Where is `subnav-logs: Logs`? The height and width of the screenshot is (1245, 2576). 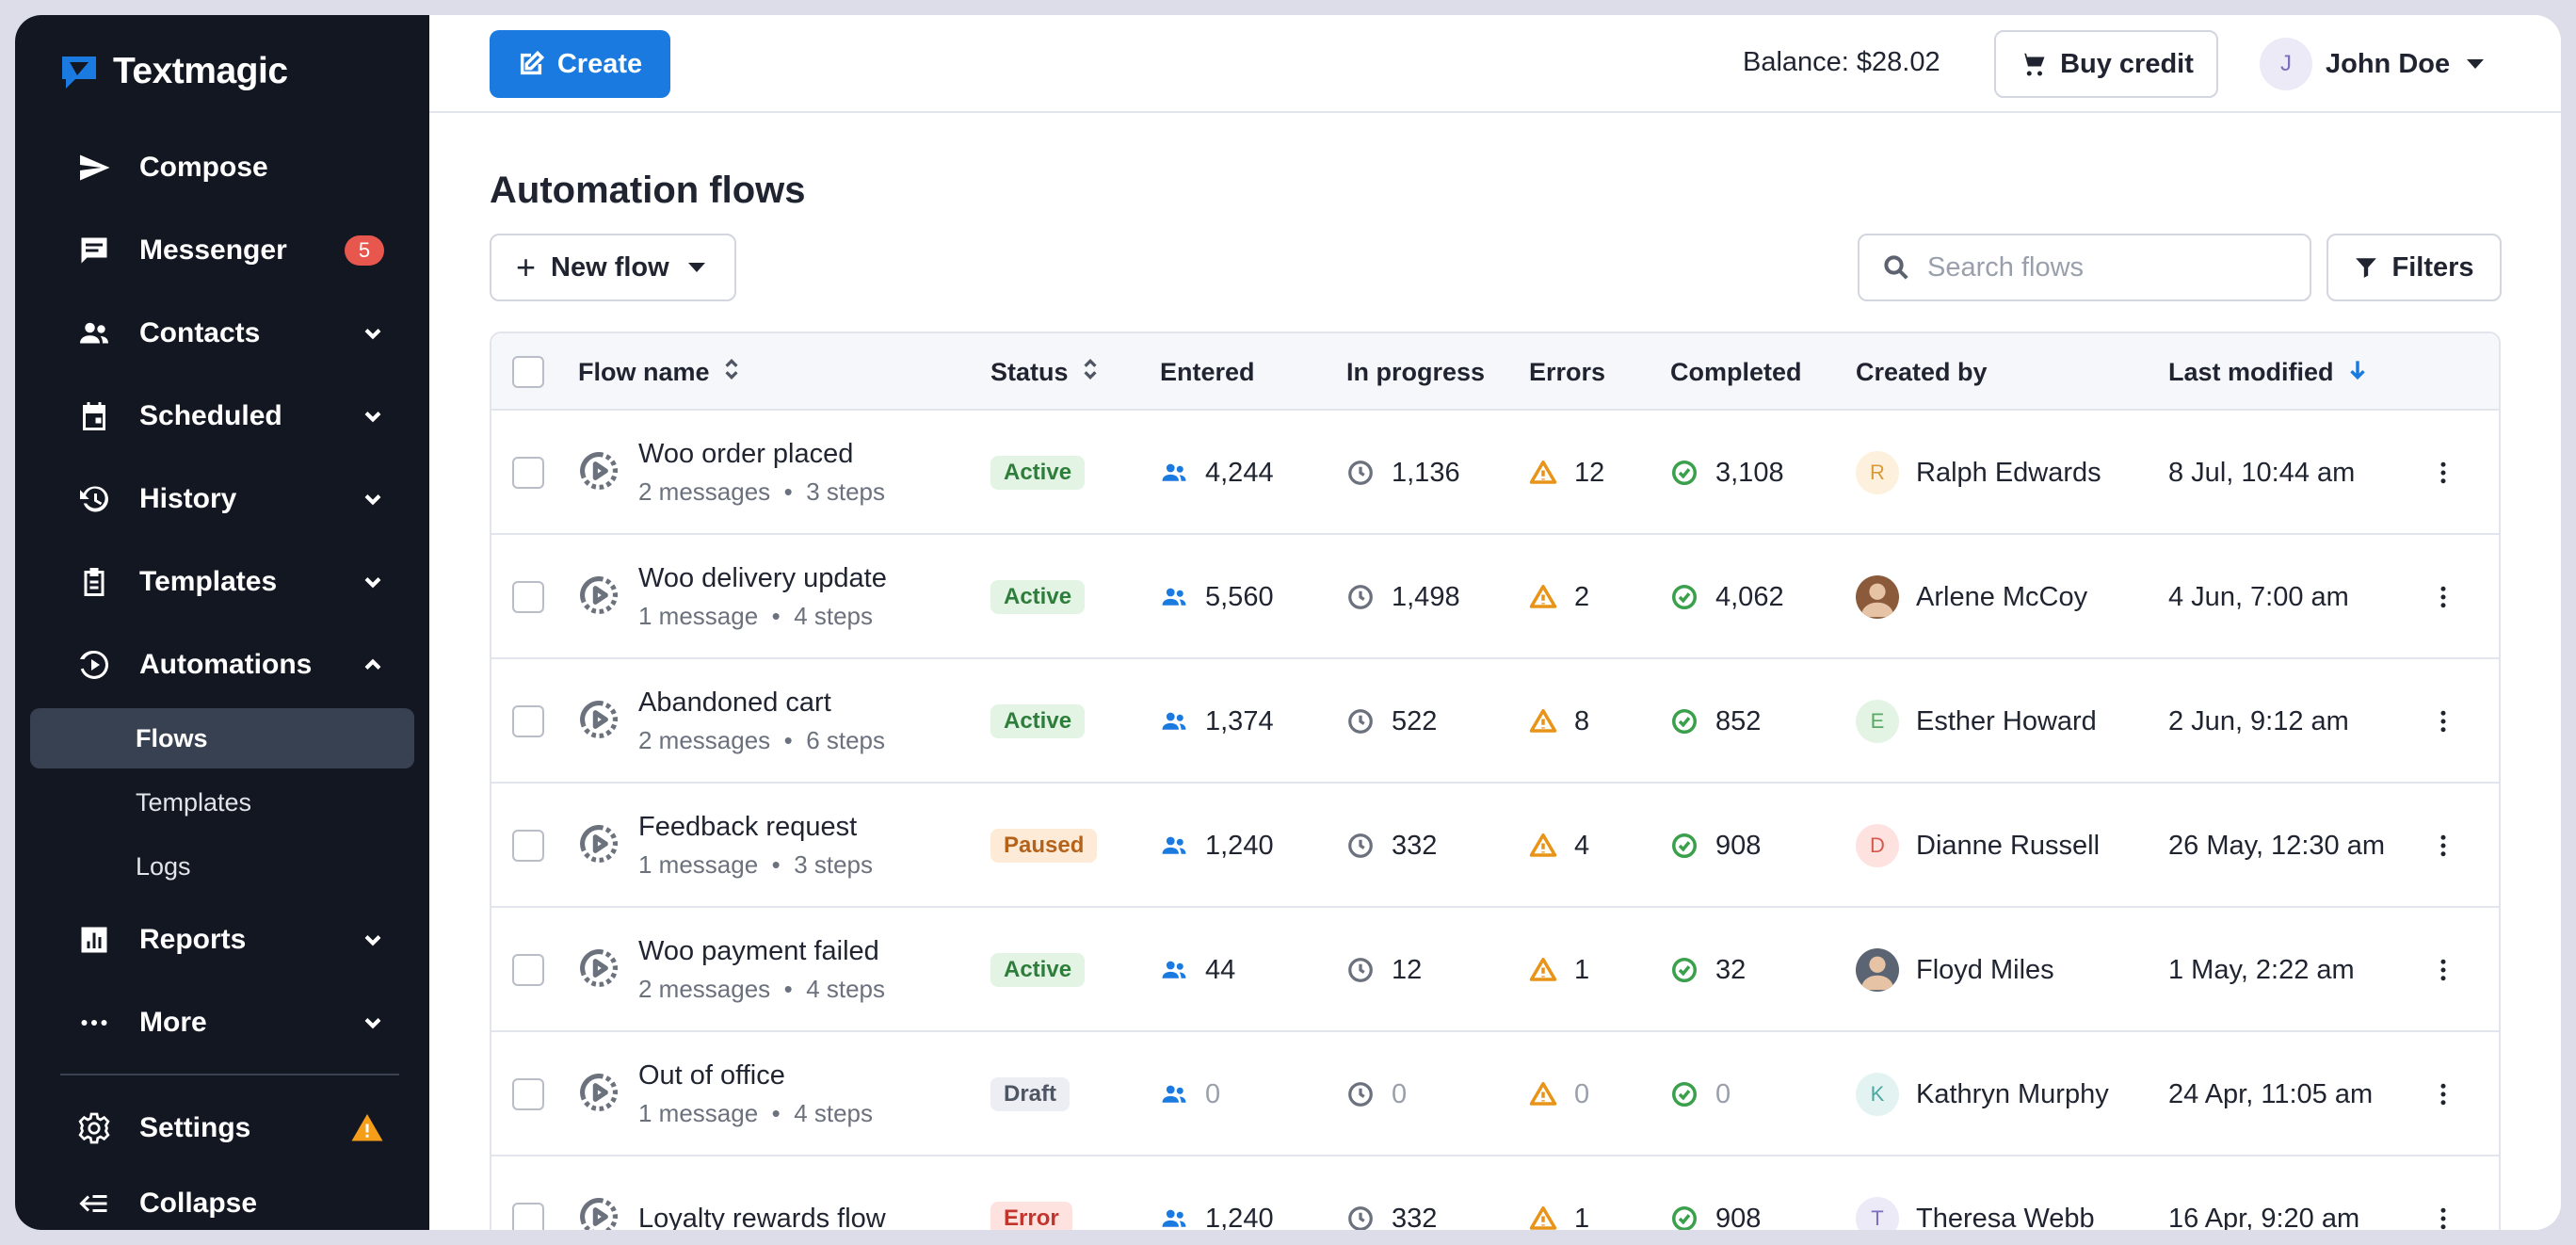 subnav-logs: Logs is located at coordinates (222, 866).